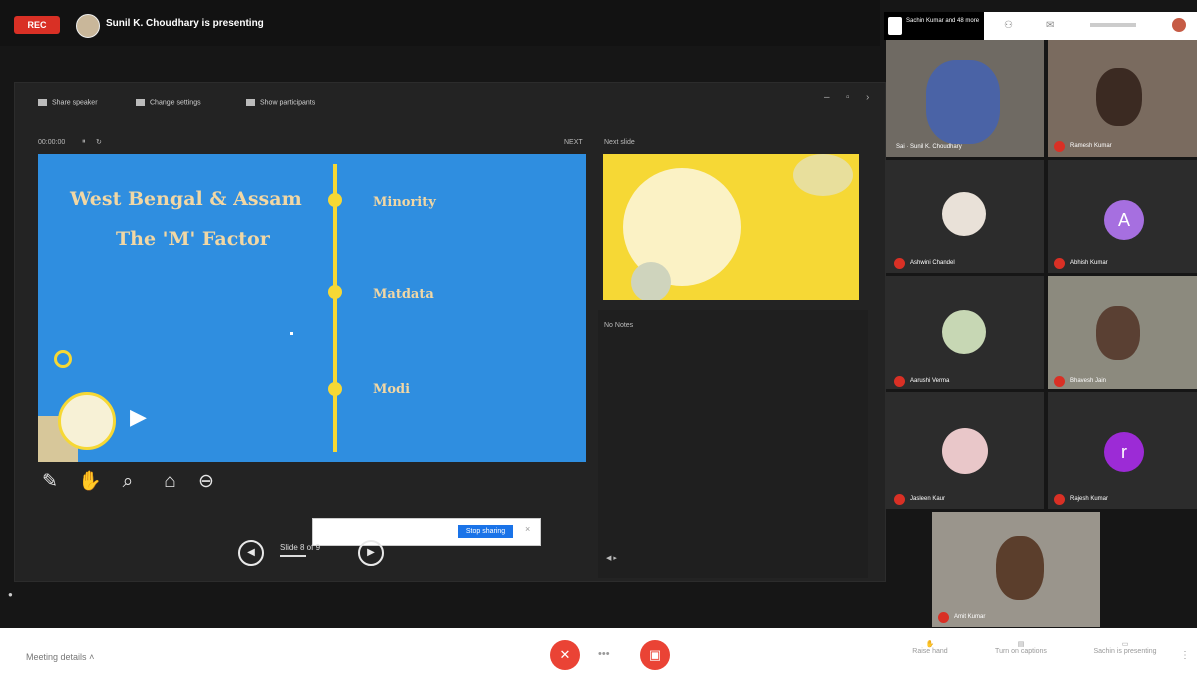 Image resolution: width=1197 pixels, height=677 pixels. I want to click on participant-tile: Sai · Sunil K. Choudhary, so click(965, 98).